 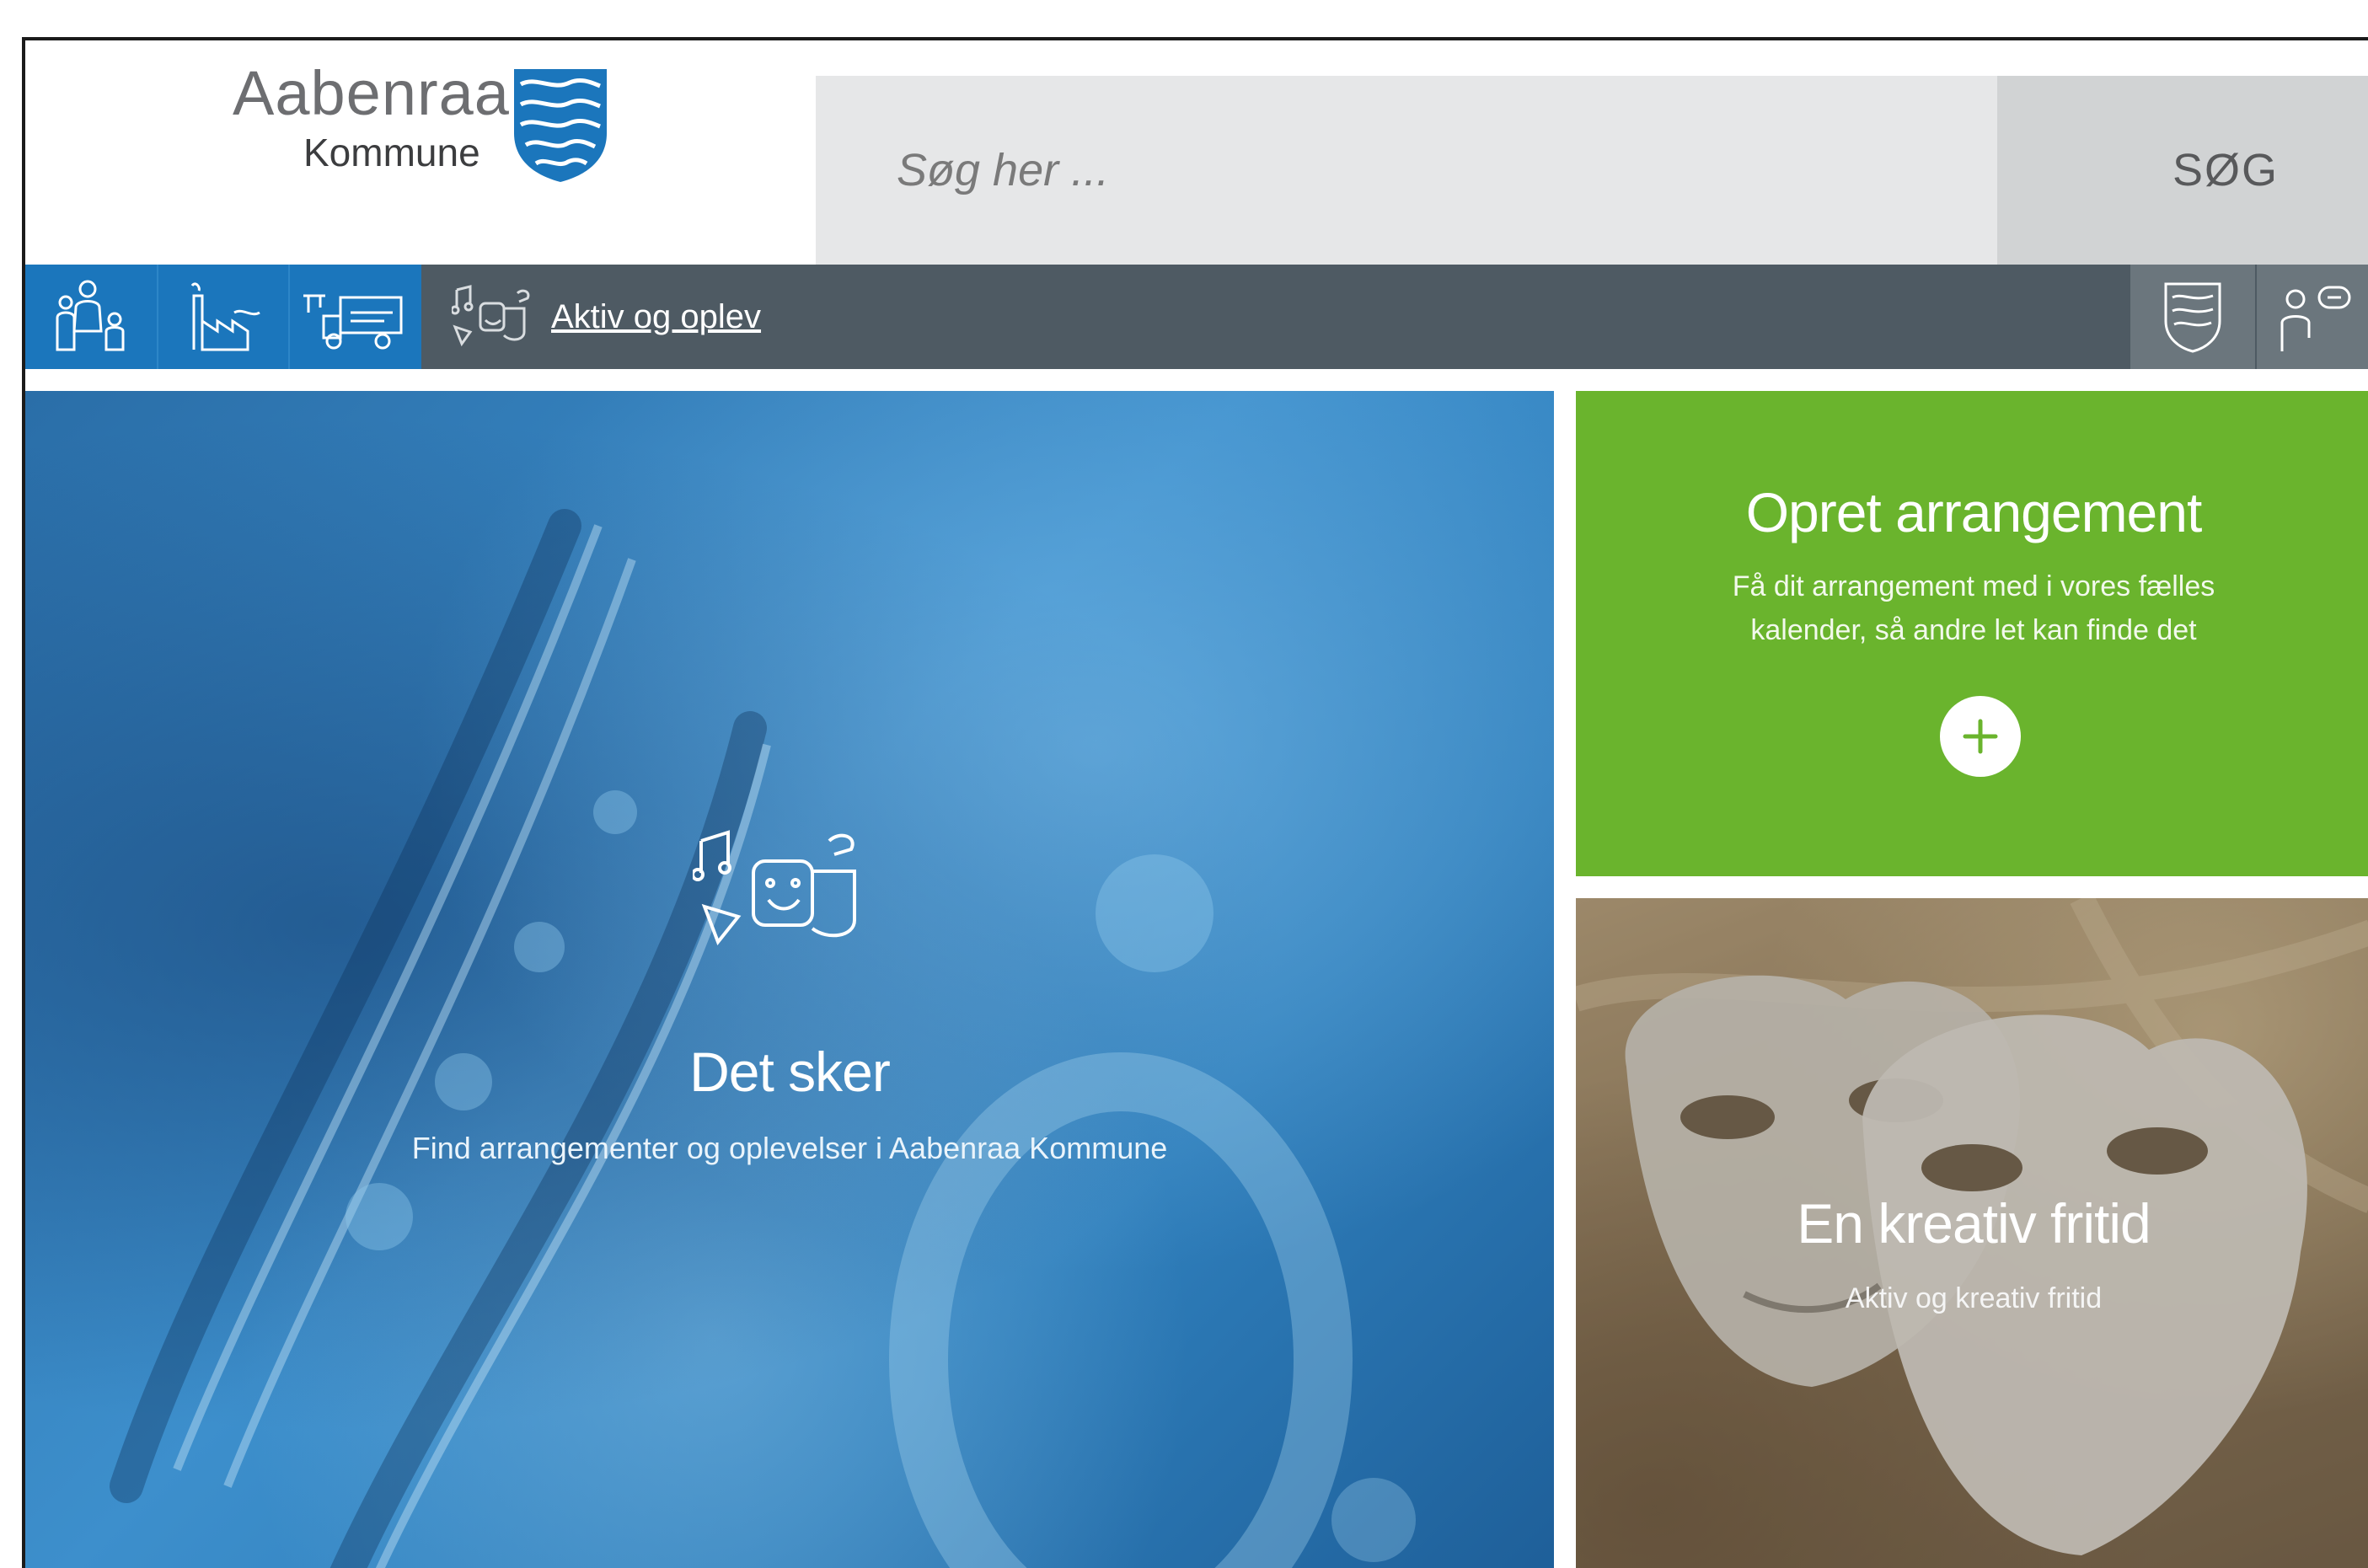 I want to click on tools-truck-icon, so click(x=353, y=322).